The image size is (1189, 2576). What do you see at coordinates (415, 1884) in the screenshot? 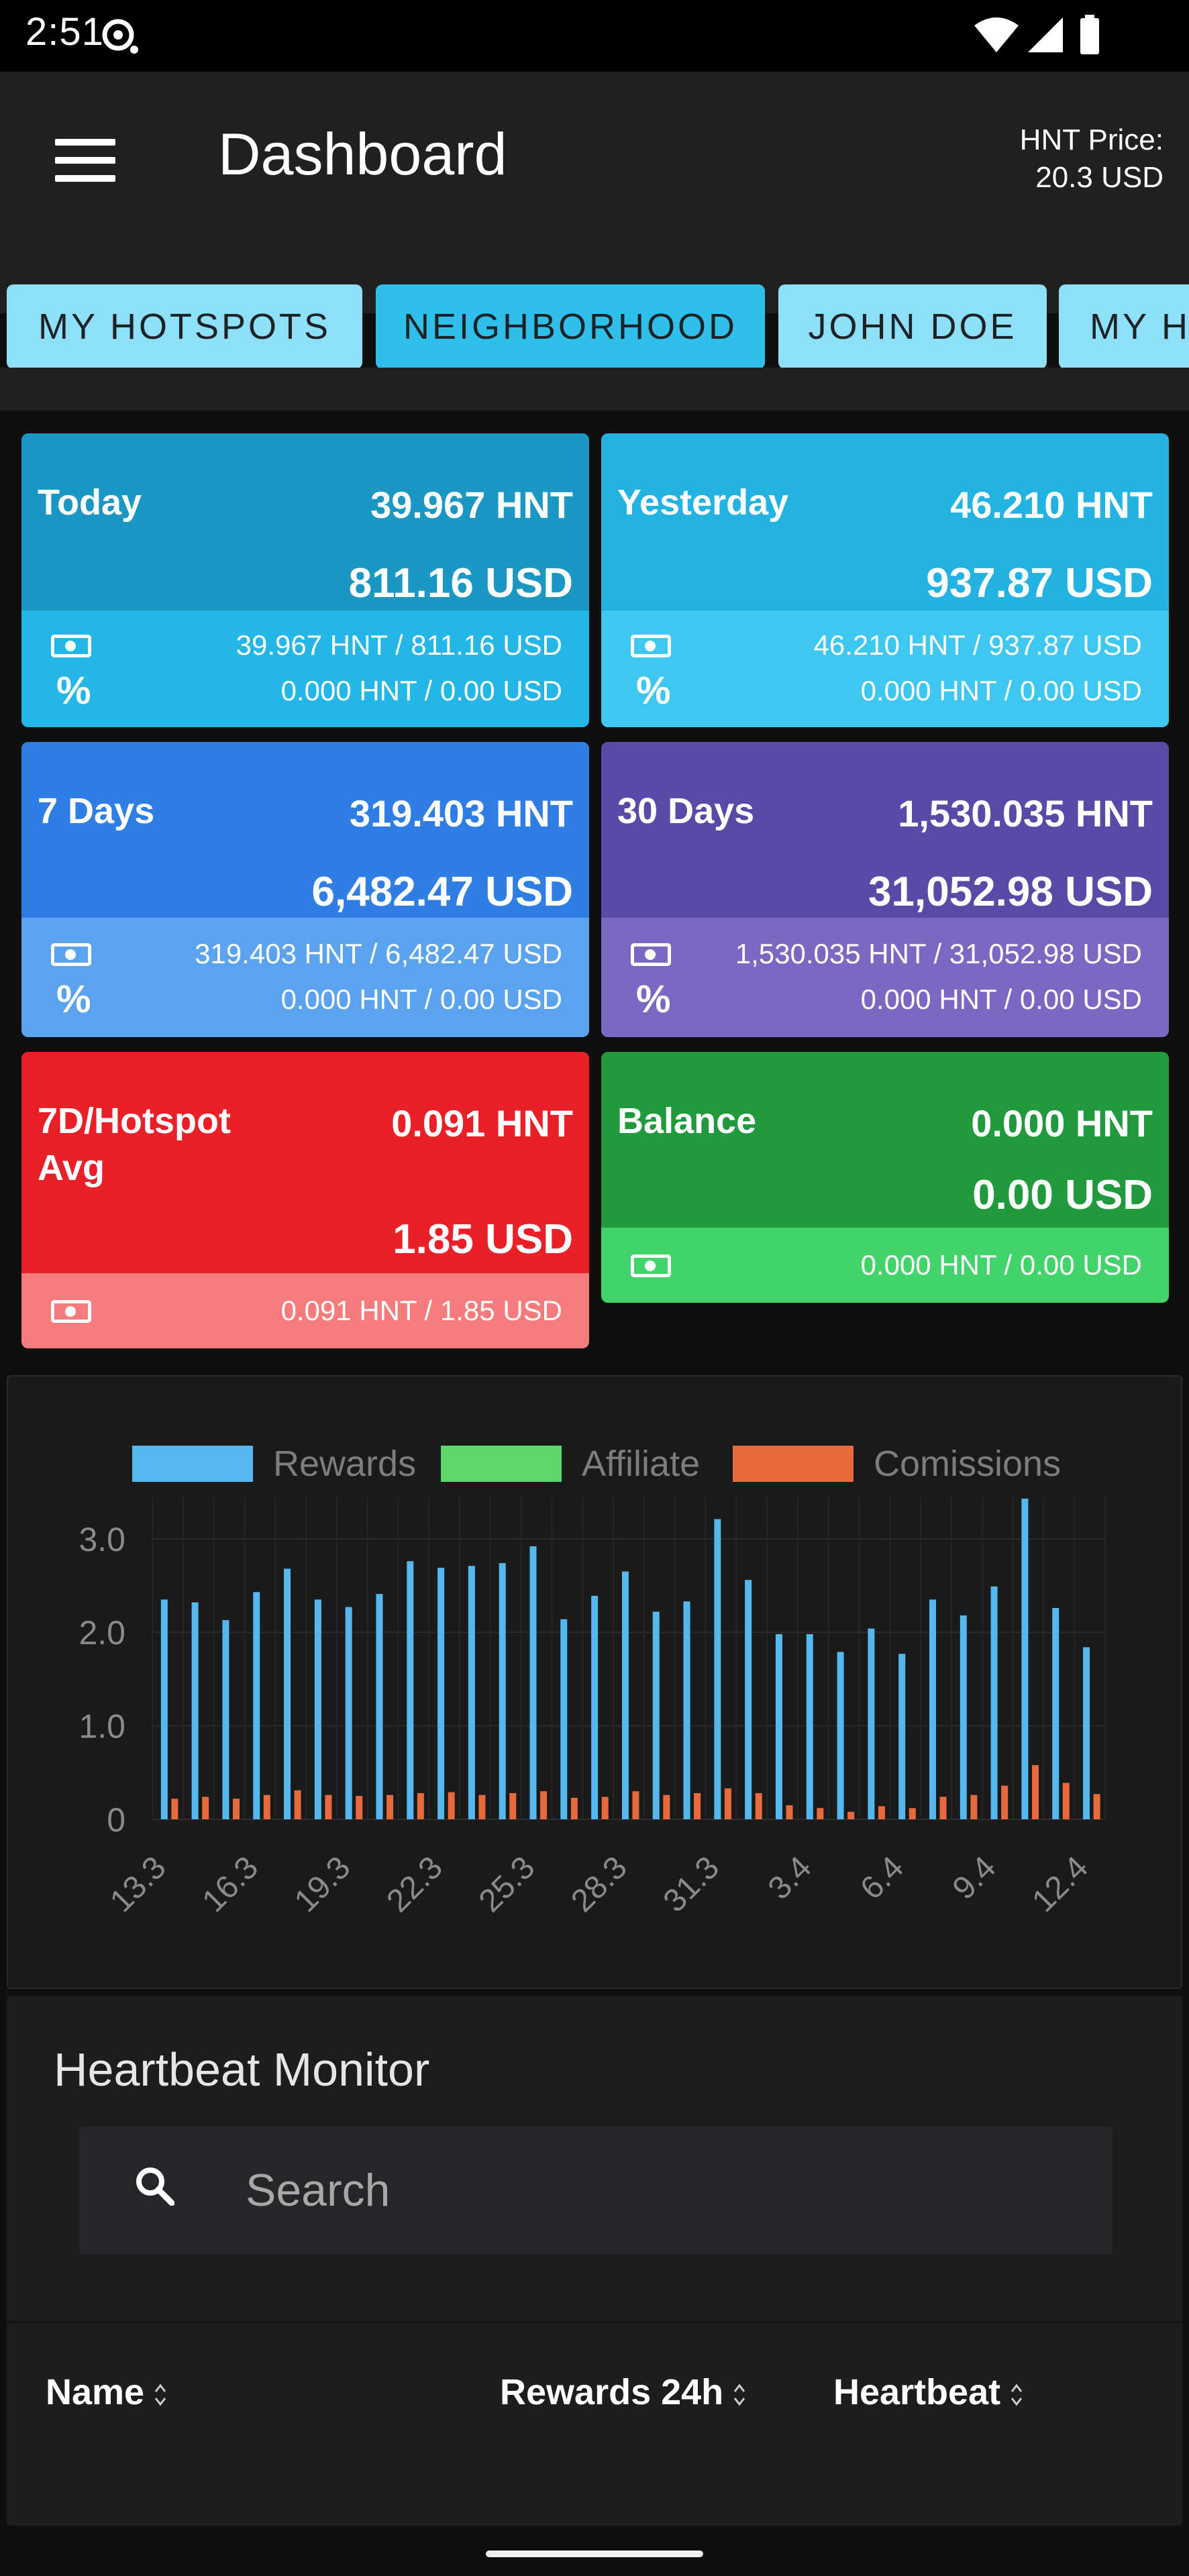
I see `x-tick-label: 22.3` at bounding box center [415, 1884].